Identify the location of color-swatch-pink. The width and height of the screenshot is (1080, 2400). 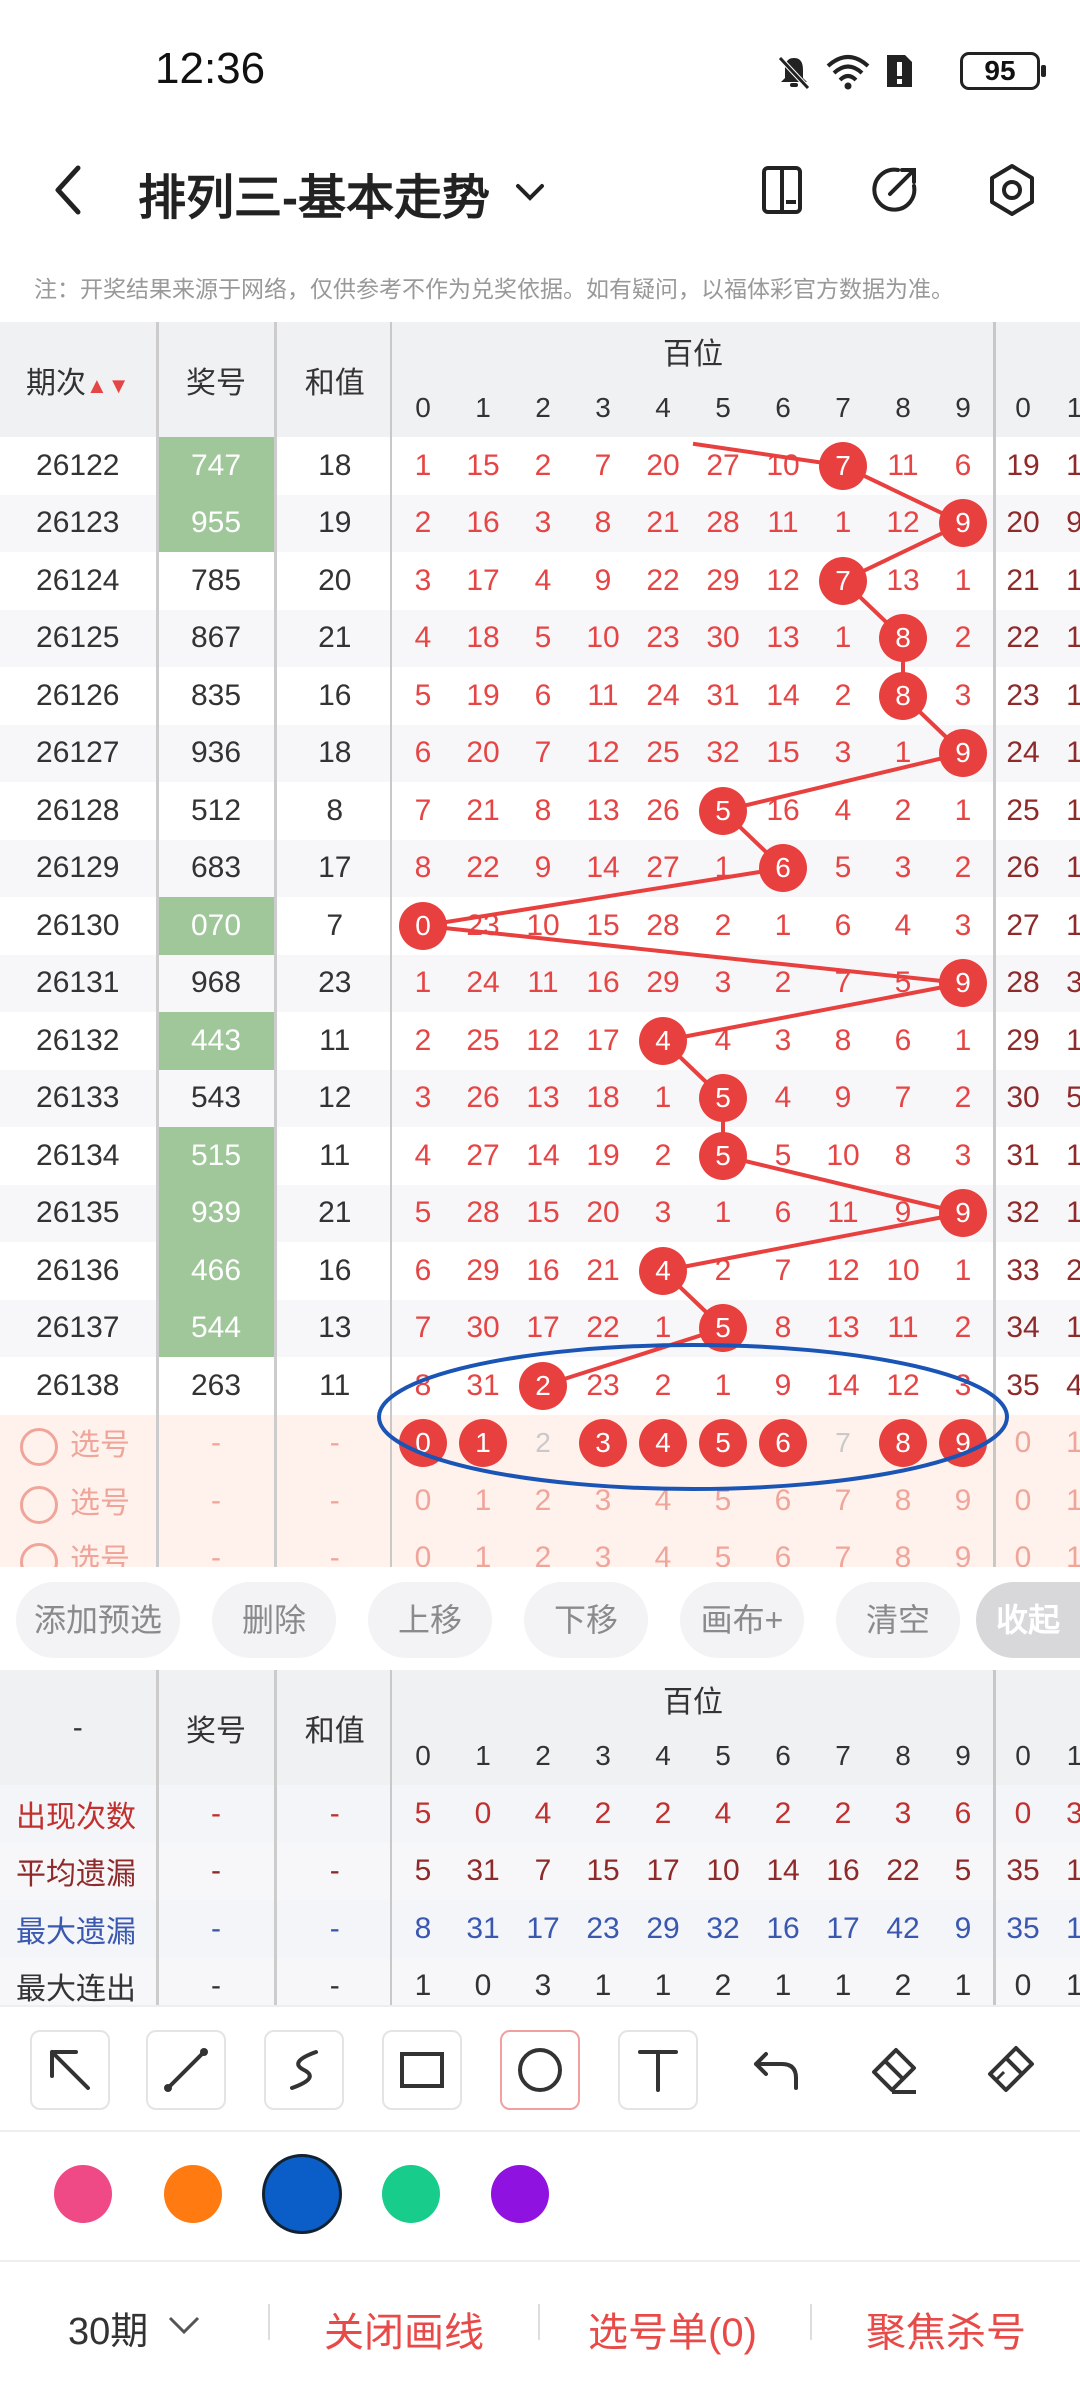
(83, 2194).